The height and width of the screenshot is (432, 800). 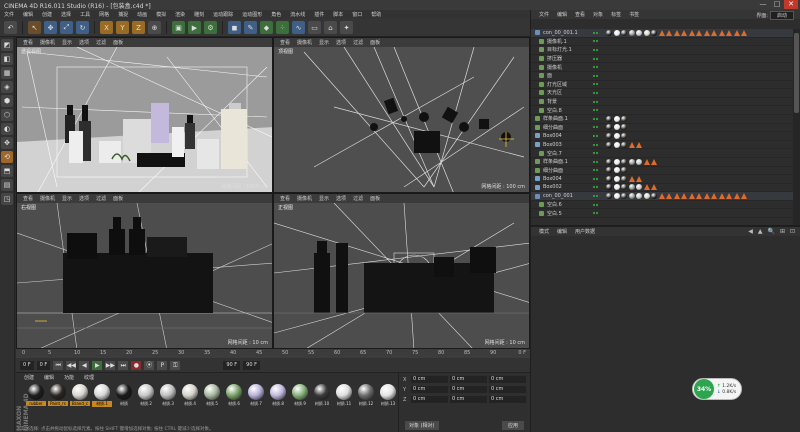 I want to click on current-frame-field: 0 F, so click(x=43, y=365).